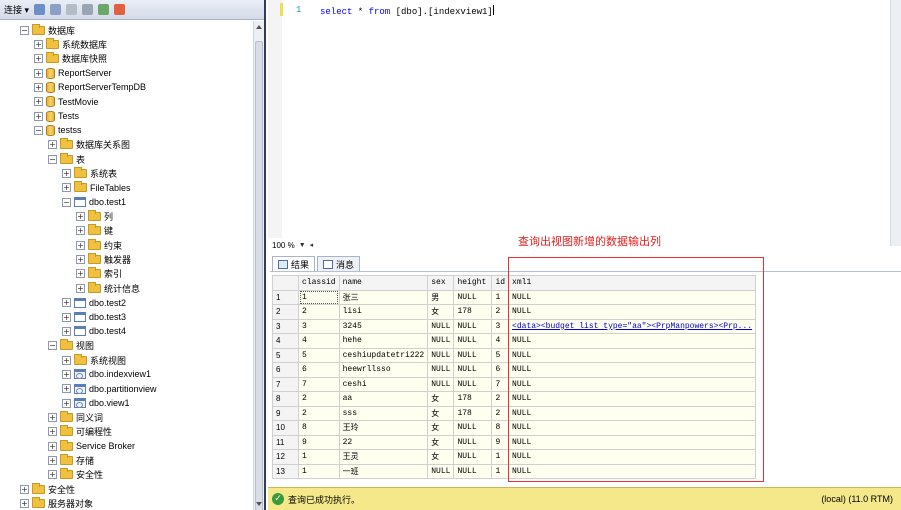  Describe the element at coordinates (91, 446) in the screenshot. I see `tree-node: + Service Broker` at that location.